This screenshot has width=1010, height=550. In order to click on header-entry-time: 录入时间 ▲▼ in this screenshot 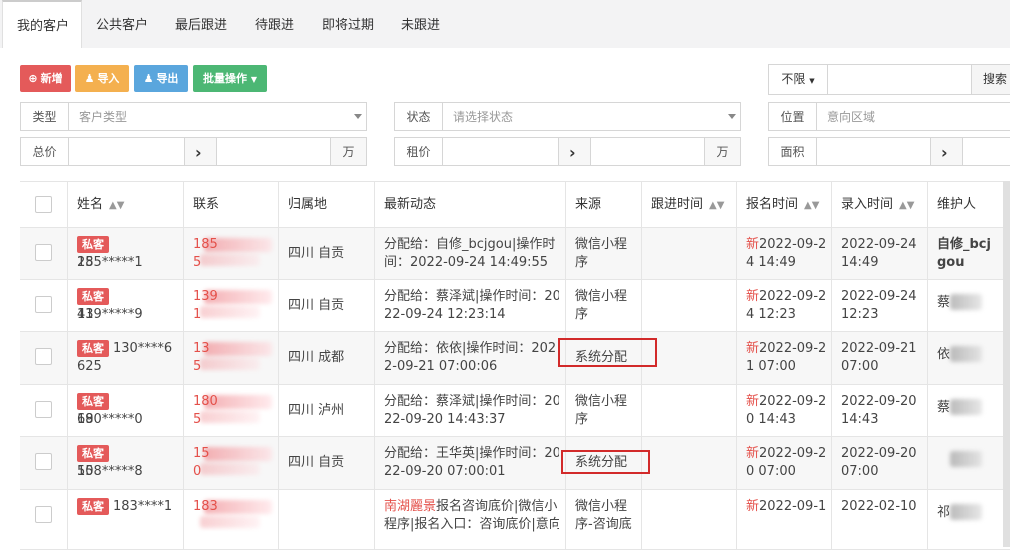, I will do `click(880, 204)`.